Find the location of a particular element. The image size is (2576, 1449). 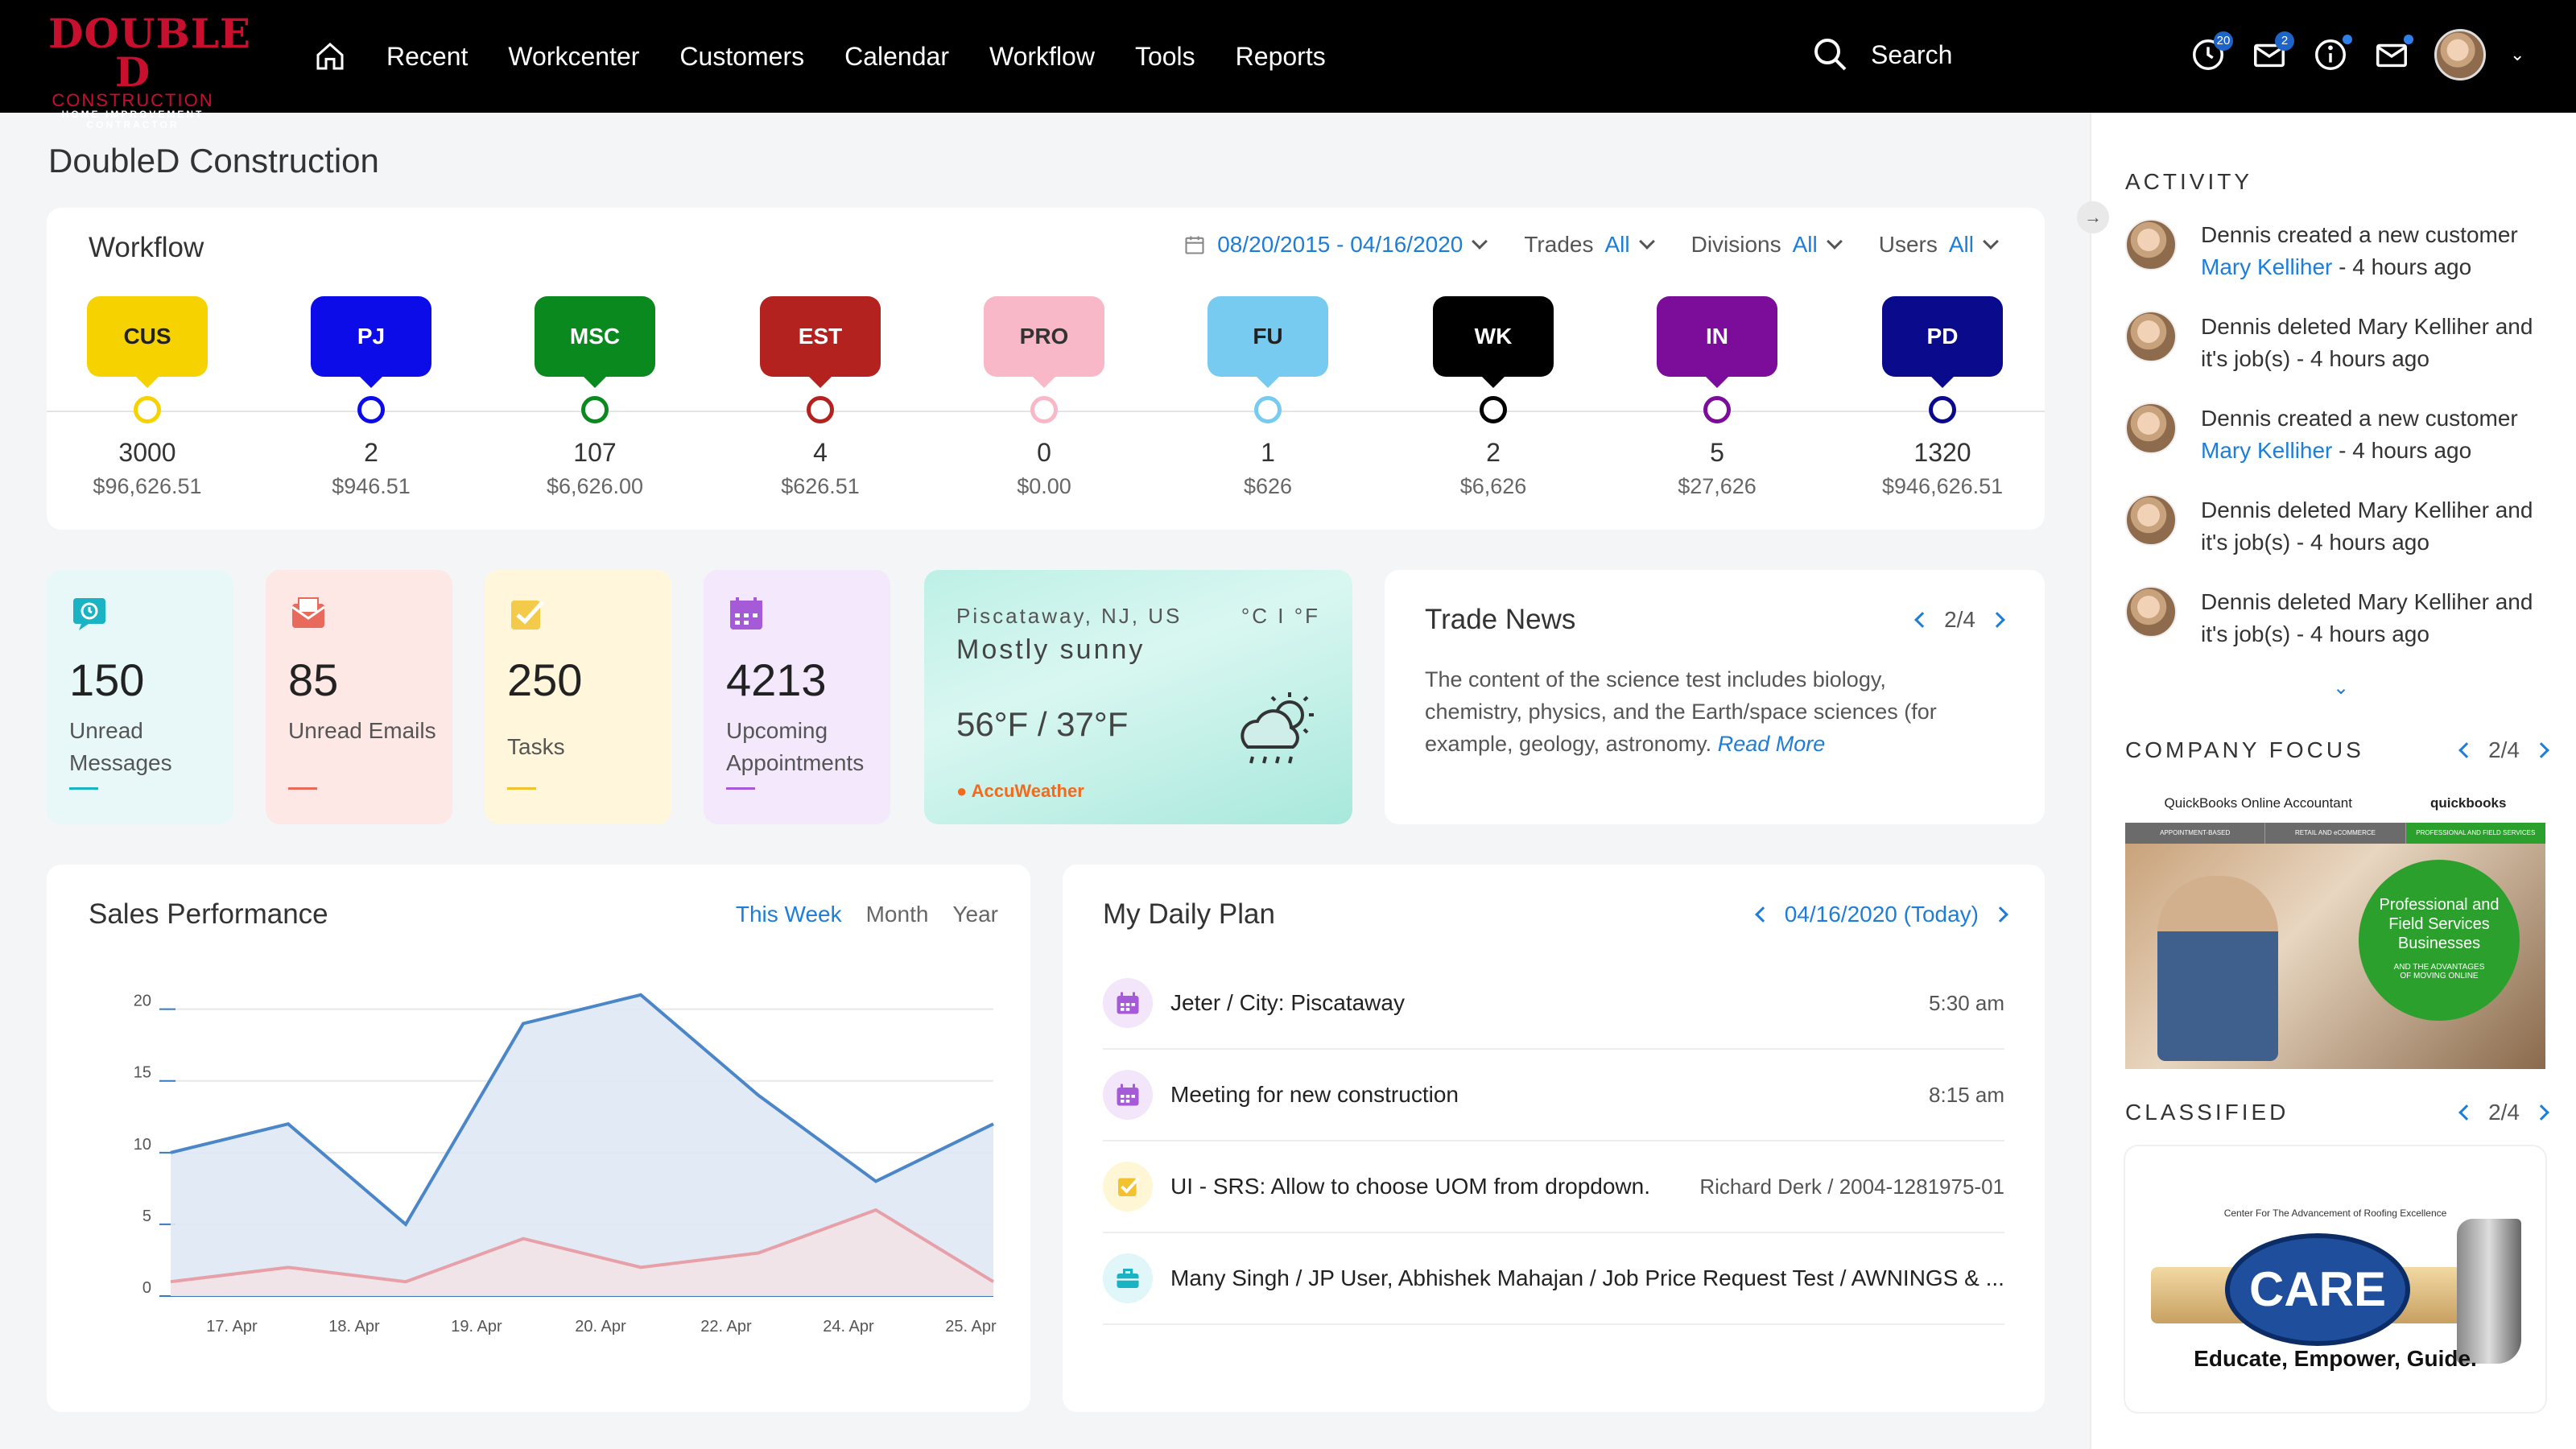

stage-count: 3000 is located at coordinates (147, 452).